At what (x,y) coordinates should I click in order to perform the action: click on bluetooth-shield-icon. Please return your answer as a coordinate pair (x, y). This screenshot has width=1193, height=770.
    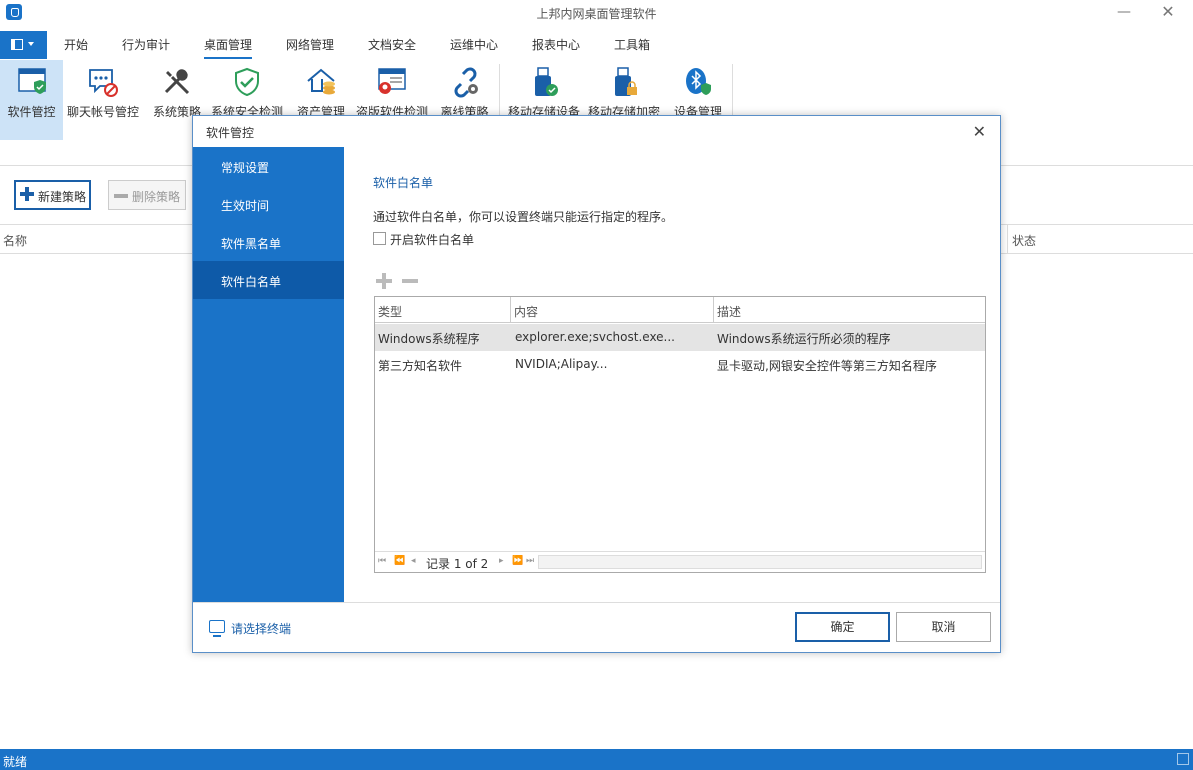
    Looking at the image, I should click on (698, 81).